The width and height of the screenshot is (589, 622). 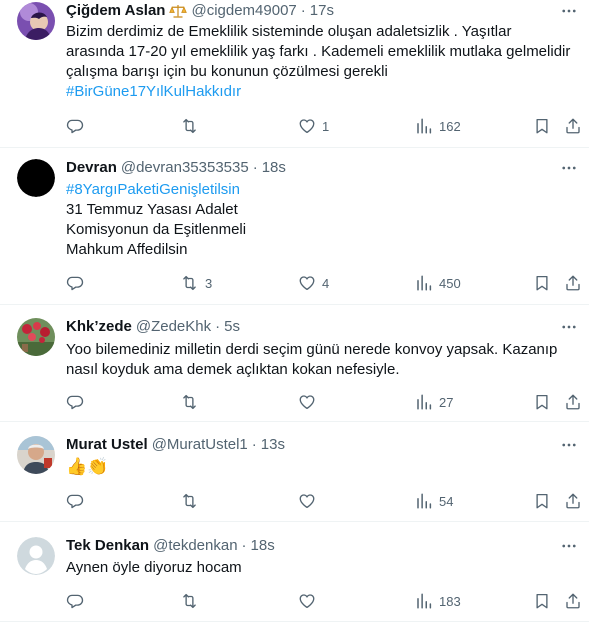 I want to click on timestamp: 17s, so click(x=322, y=11).